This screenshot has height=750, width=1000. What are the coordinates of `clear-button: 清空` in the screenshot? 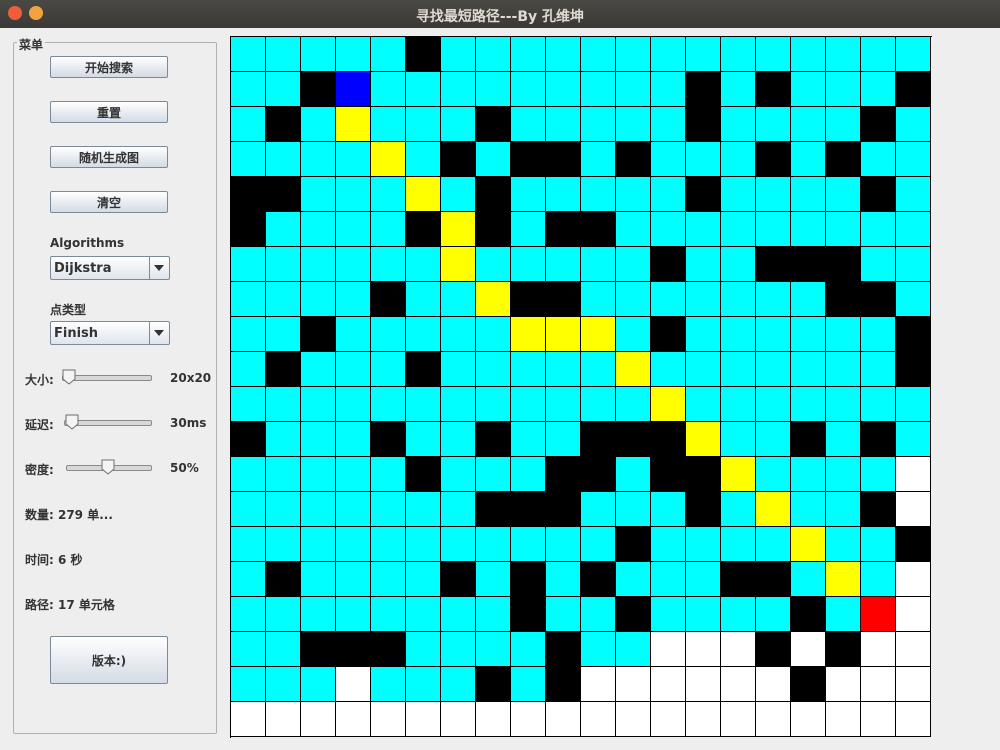 It's located at (109, 202).